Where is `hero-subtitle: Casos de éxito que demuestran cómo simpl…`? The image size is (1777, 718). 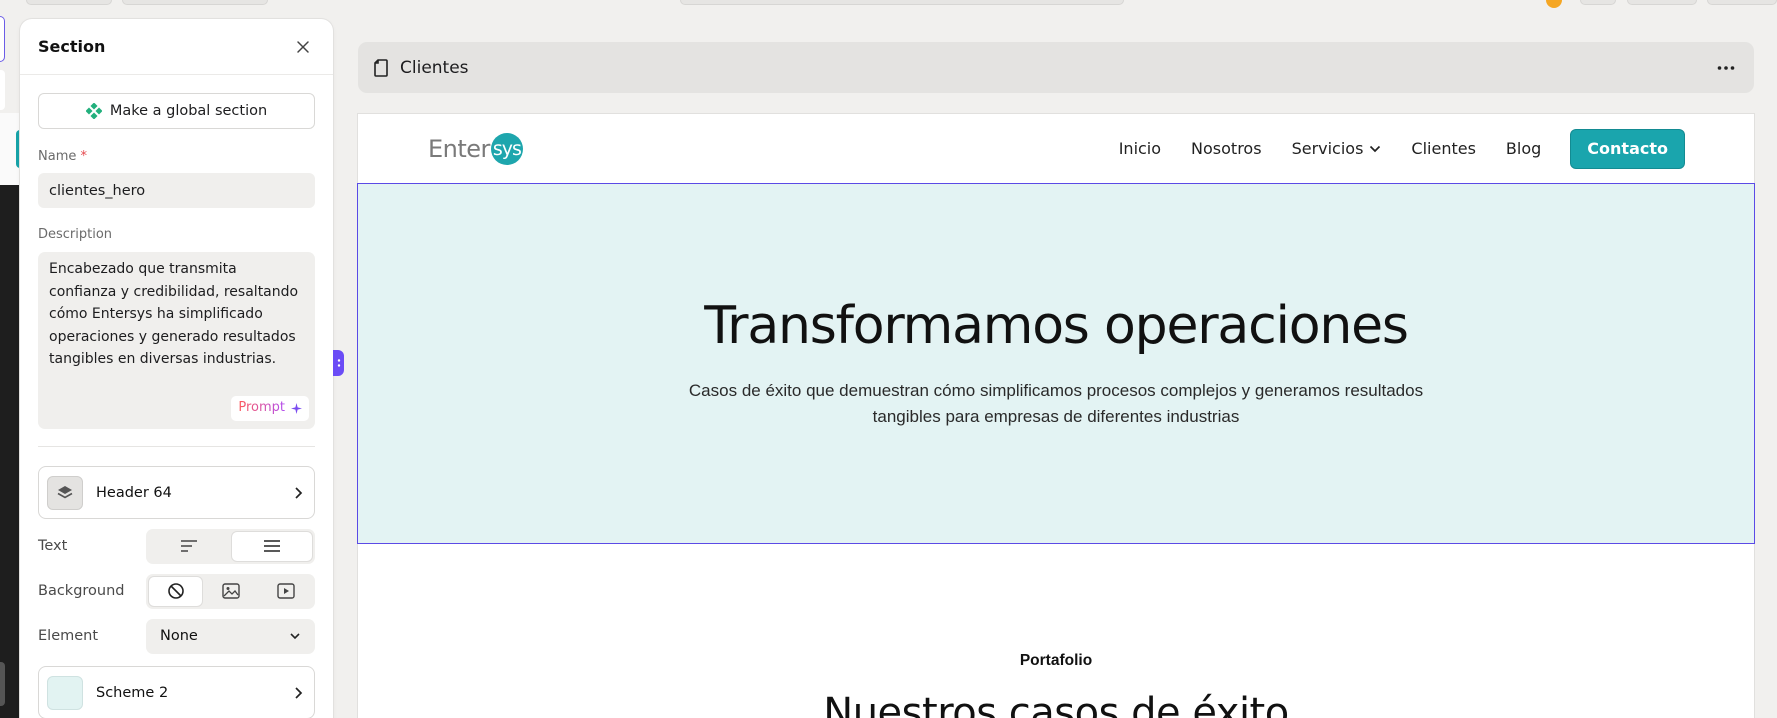 hero-subtitle: Casos de éxito que demuestran cómo simpl… is located at coordinates (1056, 403).